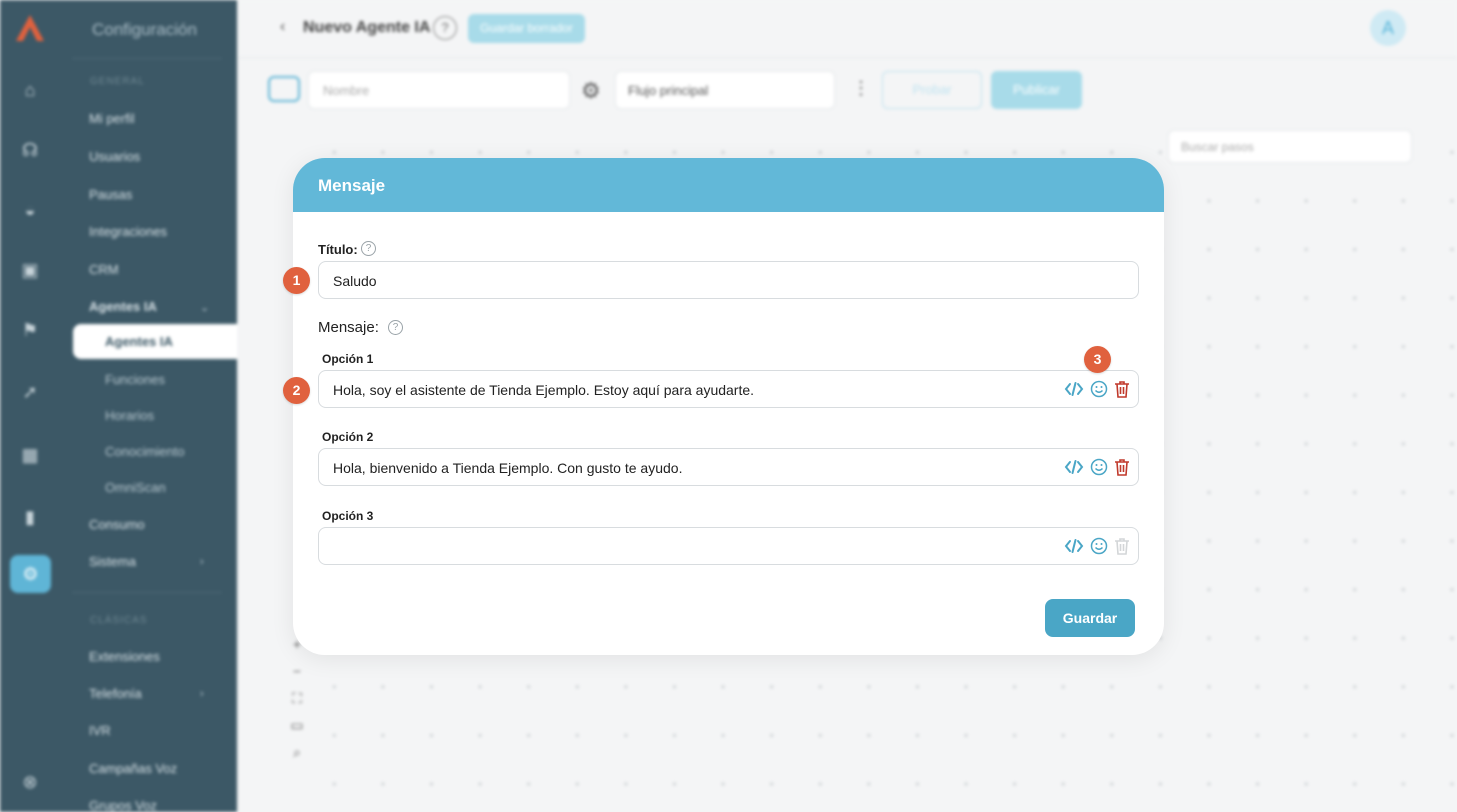 The width and height of the screenshot is (1457, 812). What do you see at coordinates (284, 89) in the screenshot?
I see `chat-icon` at bounding box center [284, 89].